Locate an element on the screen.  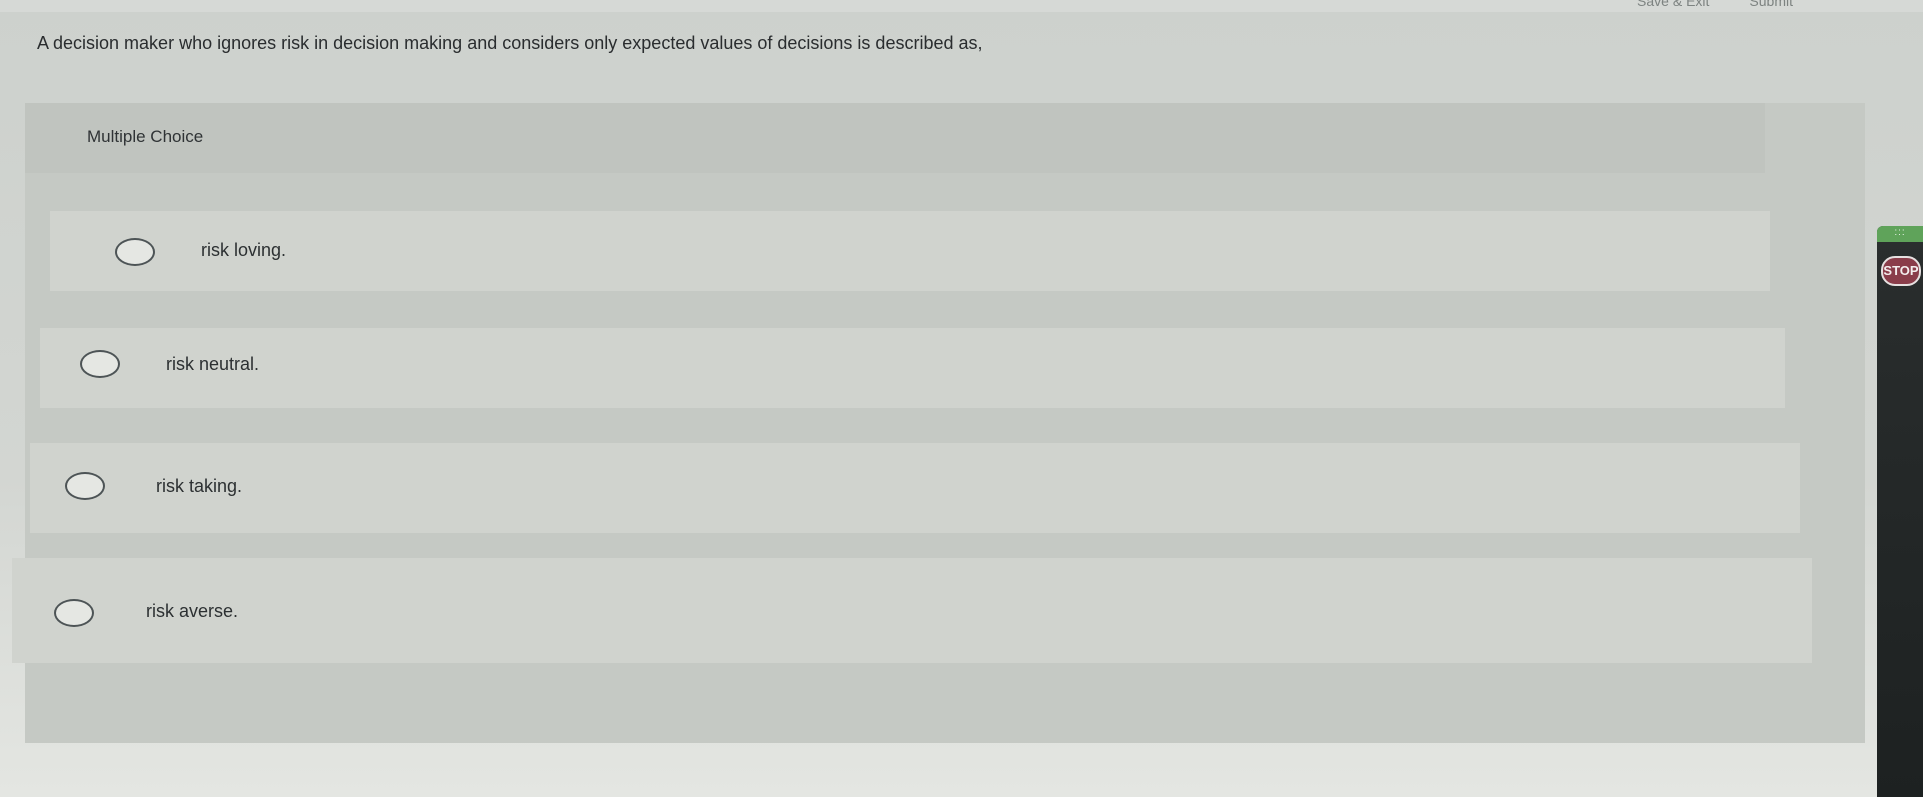
stop-button: STOP is located at coordinates (1901, 271).